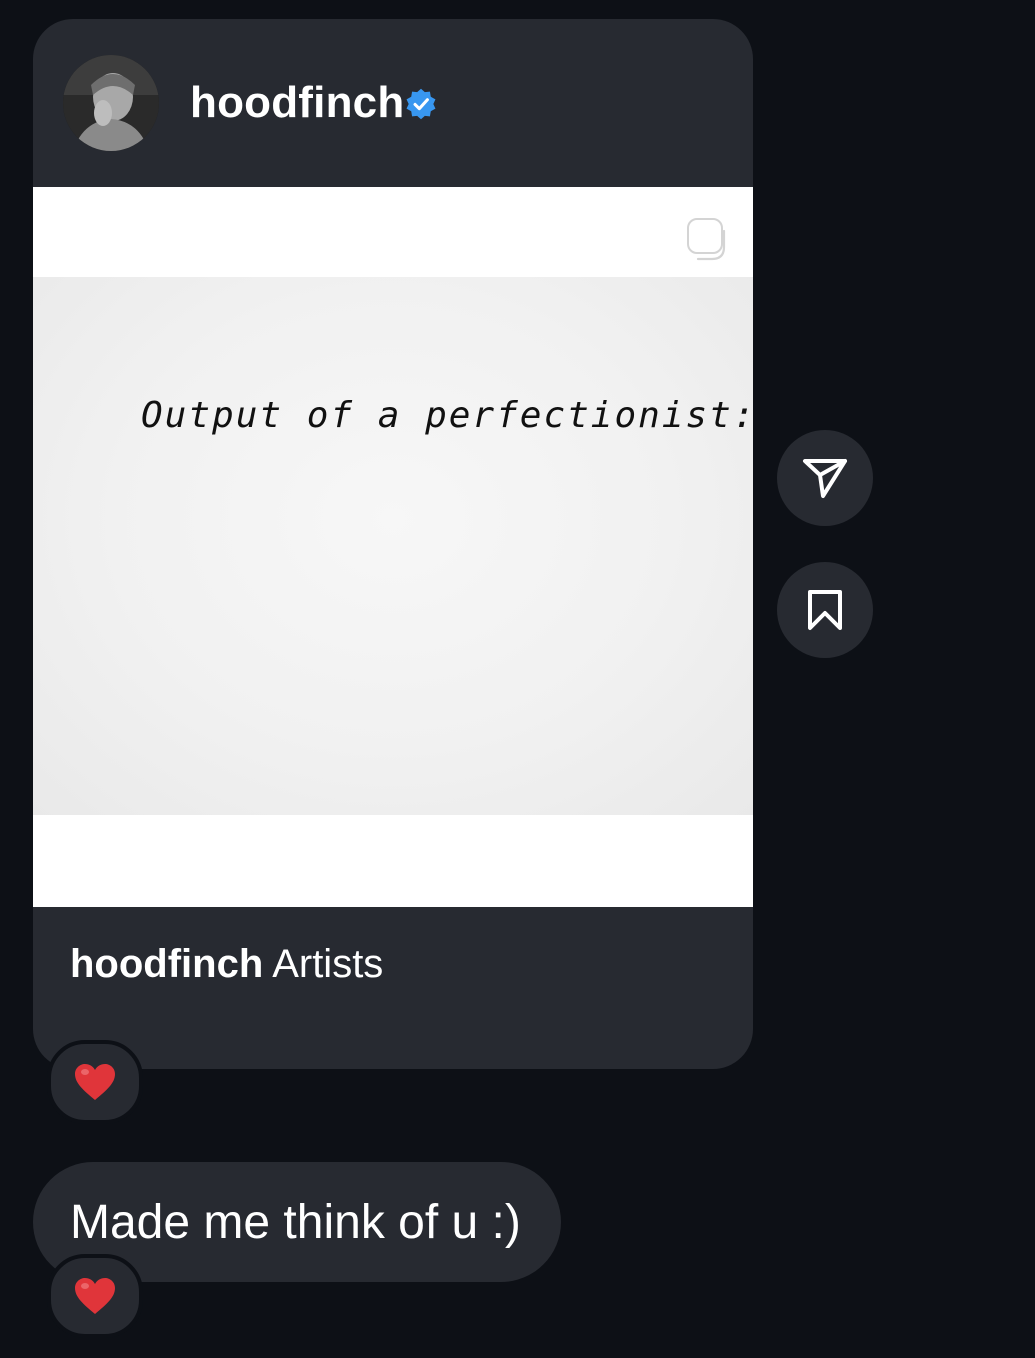 The height and width of the screenshot is (1358, 1035). What do you see at coordinates (166, 964) in the screenshot?
I see `caption-username: hoodfinch` at bounding box center [166, 964].